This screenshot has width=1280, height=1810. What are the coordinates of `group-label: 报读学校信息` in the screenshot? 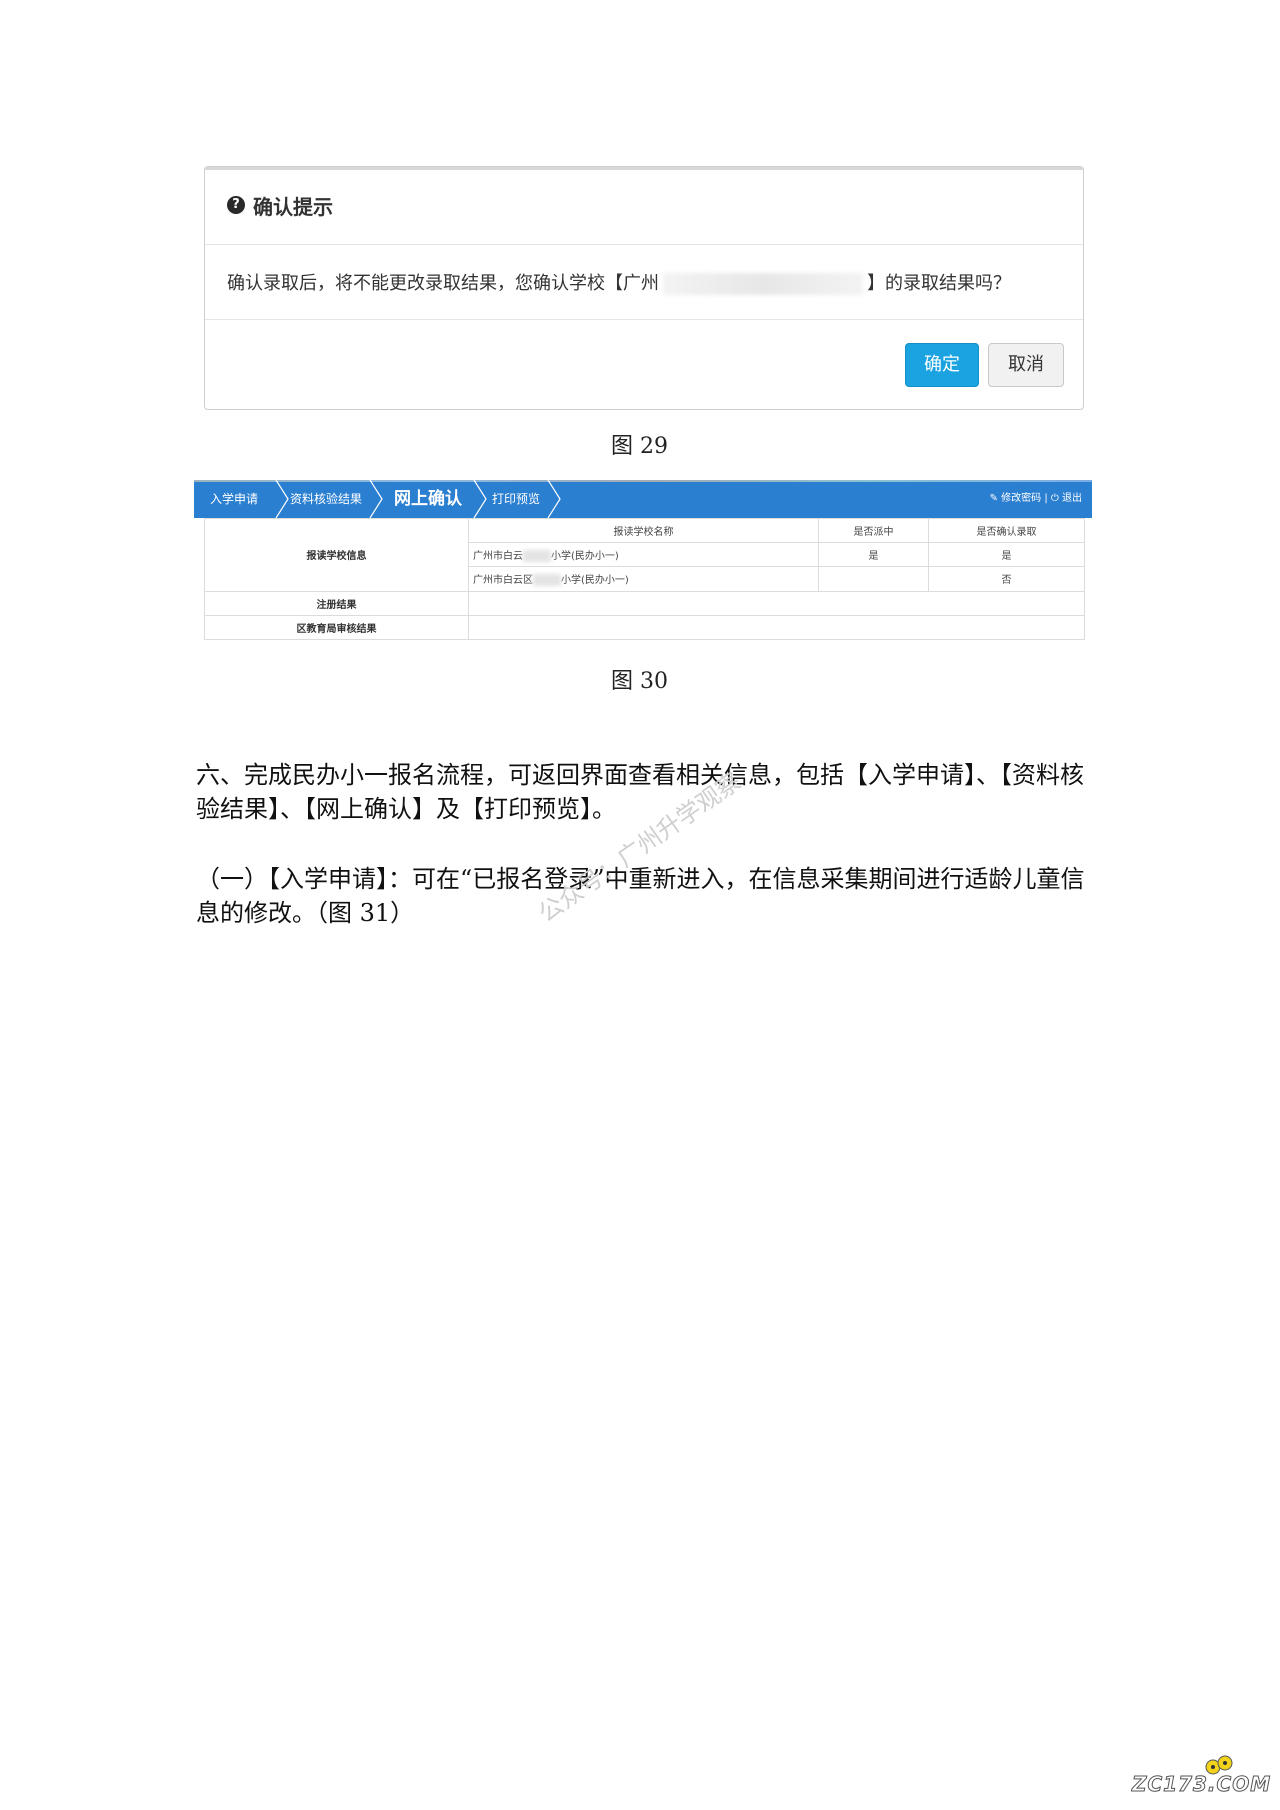 It's located at (336, 555).